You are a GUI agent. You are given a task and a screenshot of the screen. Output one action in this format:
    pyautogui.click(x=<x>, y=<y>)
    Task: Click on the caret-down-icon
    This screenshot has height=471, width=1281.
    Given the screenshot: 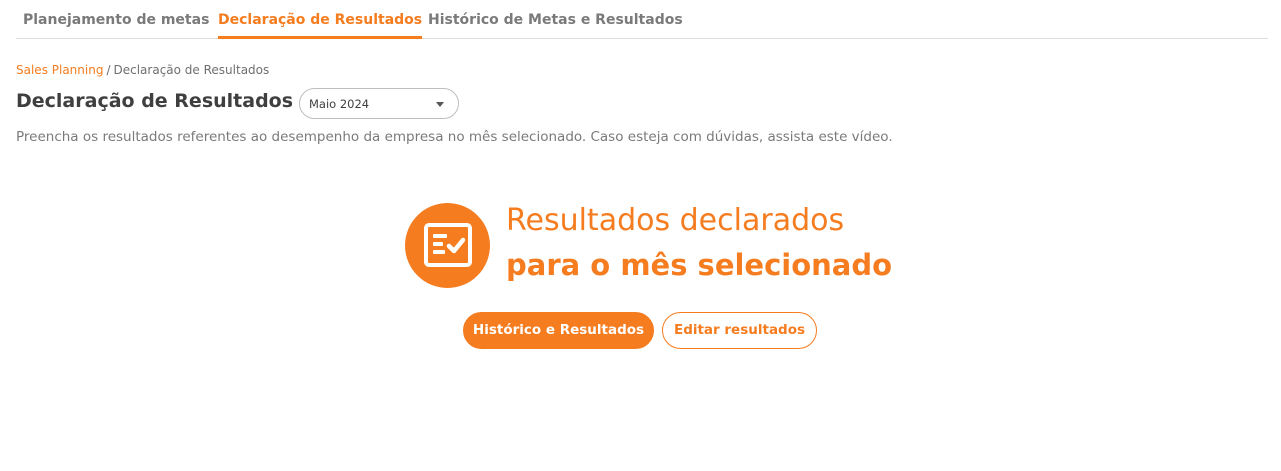 What is the action you would take?
    pyautogui.click(x=440, y=104)
    